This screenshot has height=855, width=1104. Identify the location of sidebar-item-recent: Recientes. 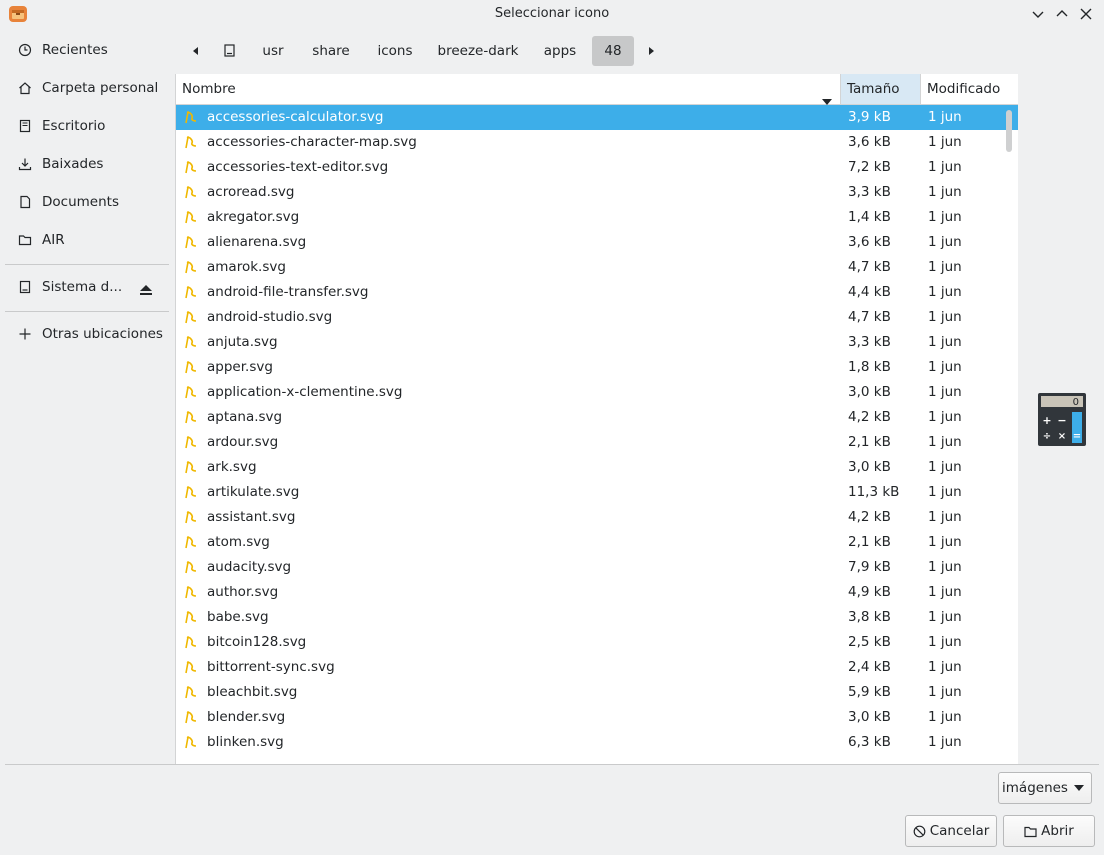
(87, 50).